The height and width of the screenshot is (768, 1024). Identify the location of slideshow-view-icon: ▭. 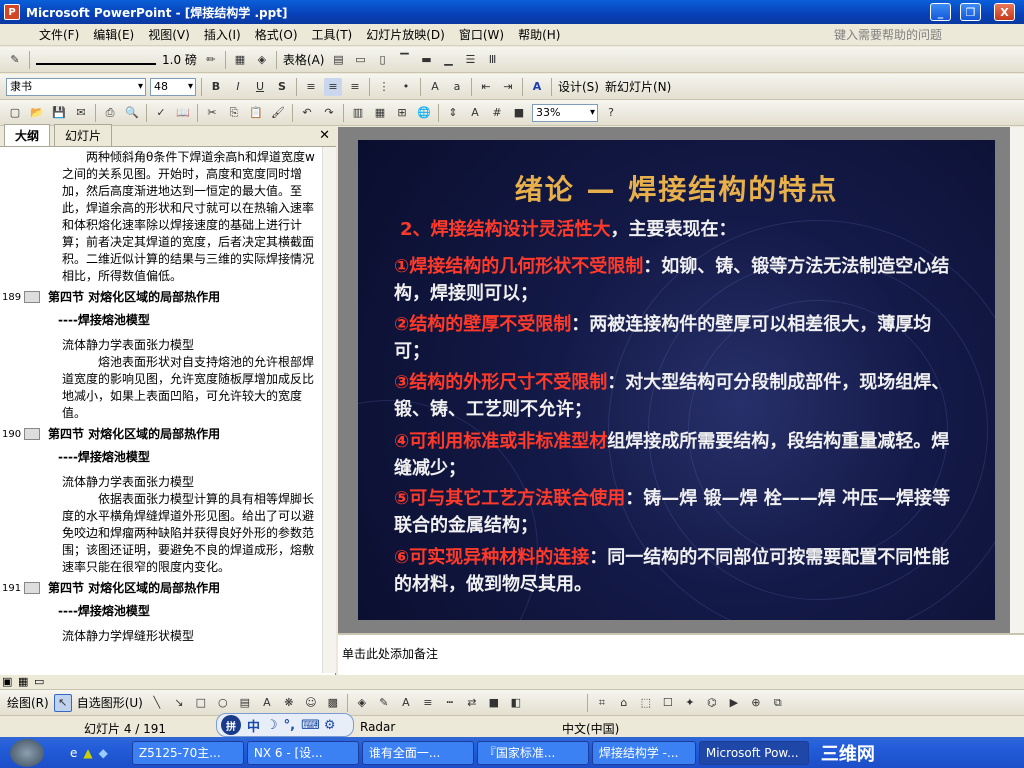
(39, 681).